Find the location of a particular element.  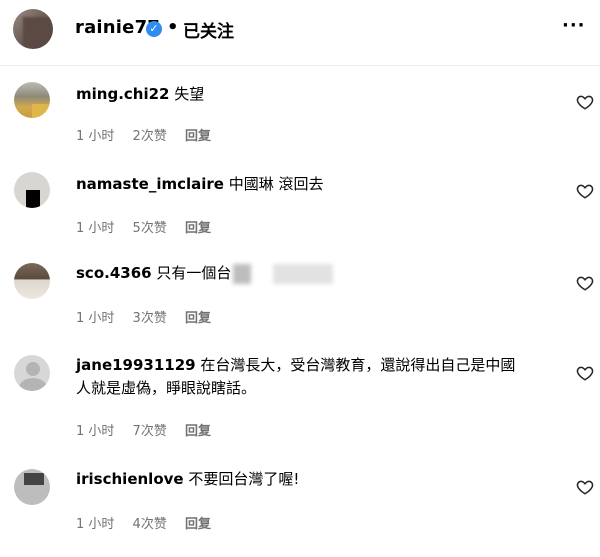

comment-likes: 5次赞 is located at coordinates (150, 228).